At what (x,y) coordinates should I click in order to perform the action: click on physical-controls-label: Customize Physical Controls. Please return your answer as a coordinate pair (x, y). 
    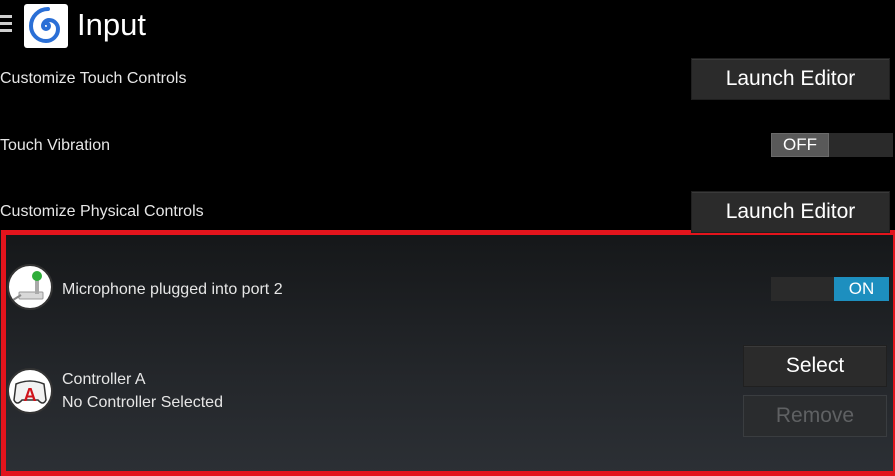
    Looking at the image, I should click on (102, 211).